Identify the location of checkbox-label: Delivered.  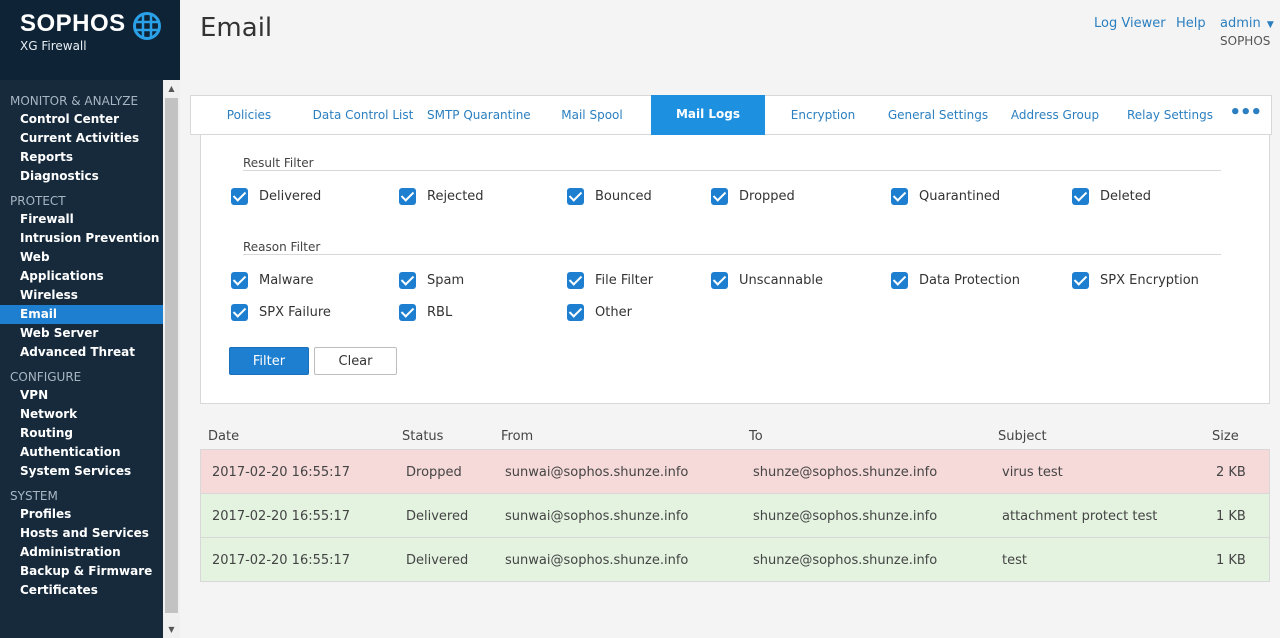
(290, 196).